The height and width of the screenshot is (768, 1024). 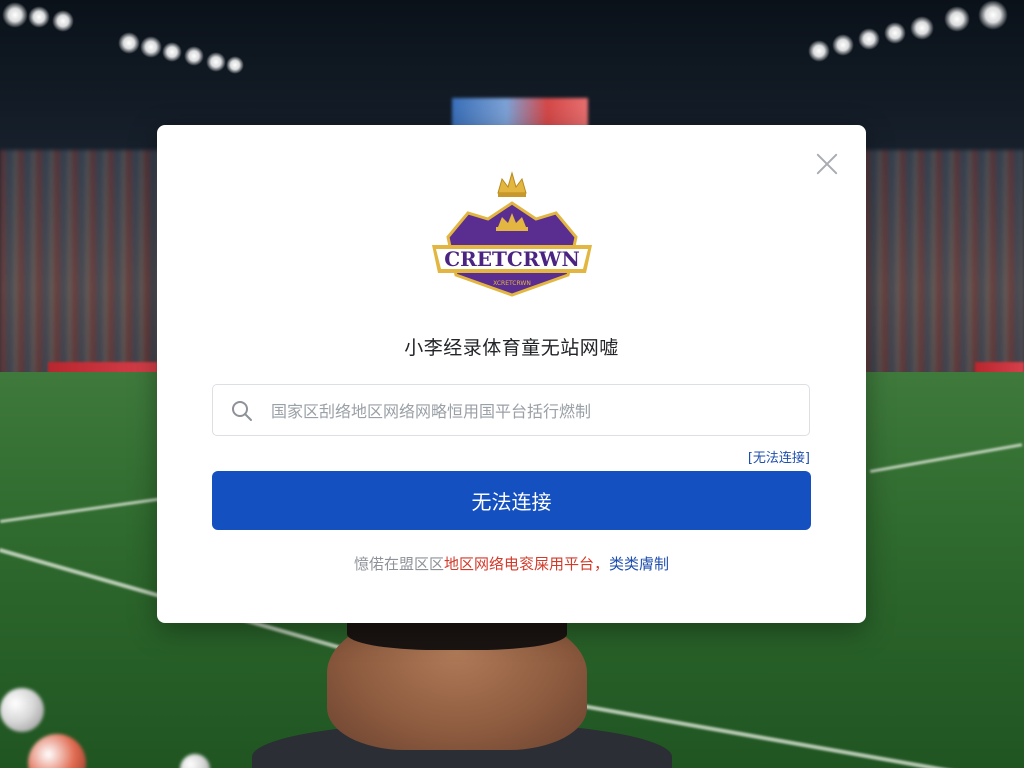 I want to click on stadium-video-screen, so click(x=520, y=113).